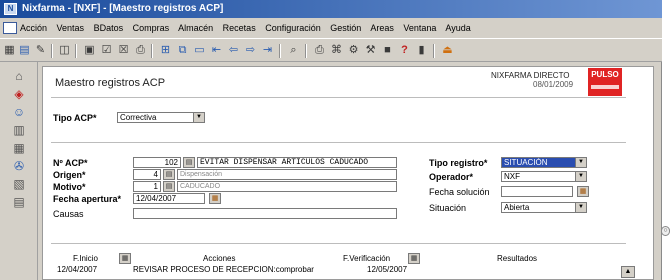 The image size is (670, 280). Describe the element at coordinates (451, 177) in the screenshot. I see `operador-label: Operador*` at that location.